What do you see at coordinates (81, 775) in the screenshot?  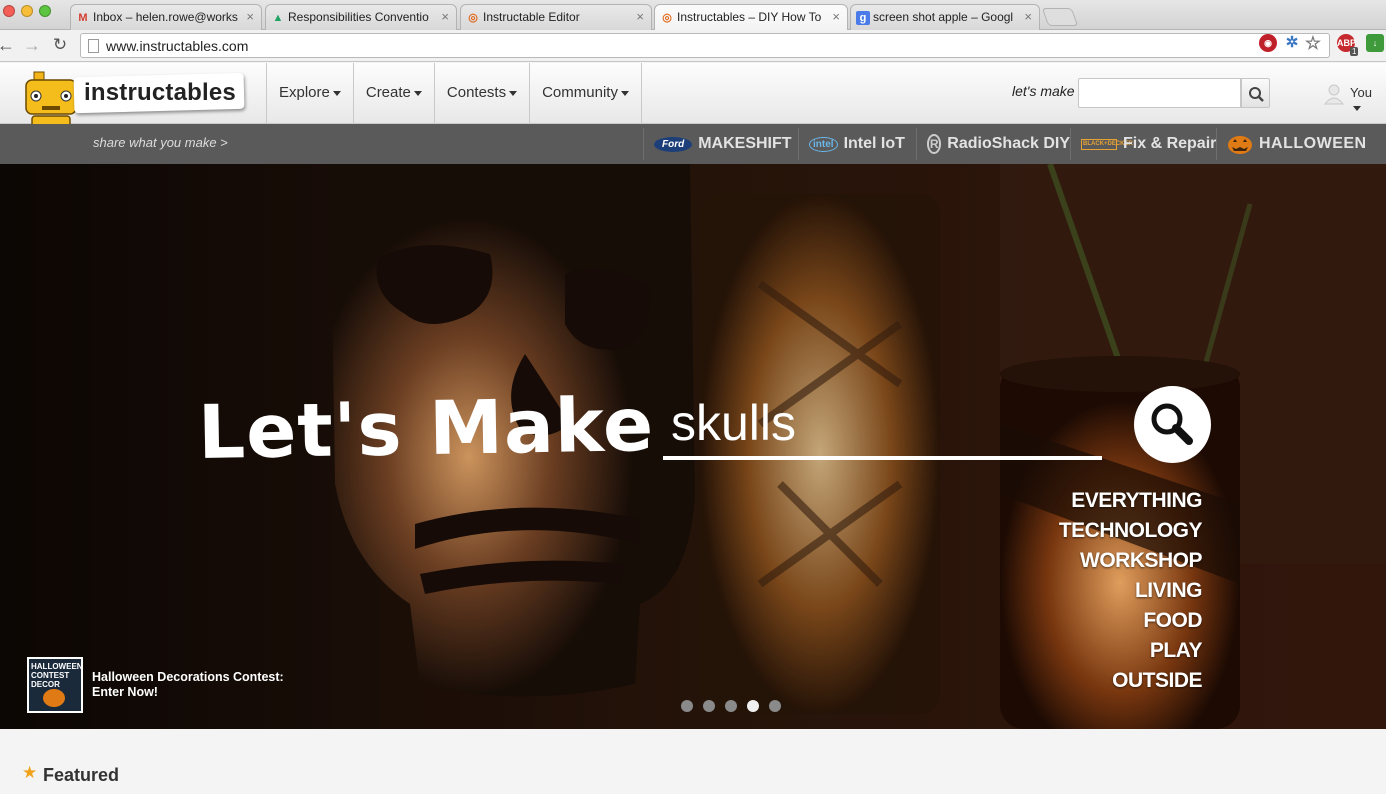 I see `featured-heading: Featured` at bounding box center [81, 775].